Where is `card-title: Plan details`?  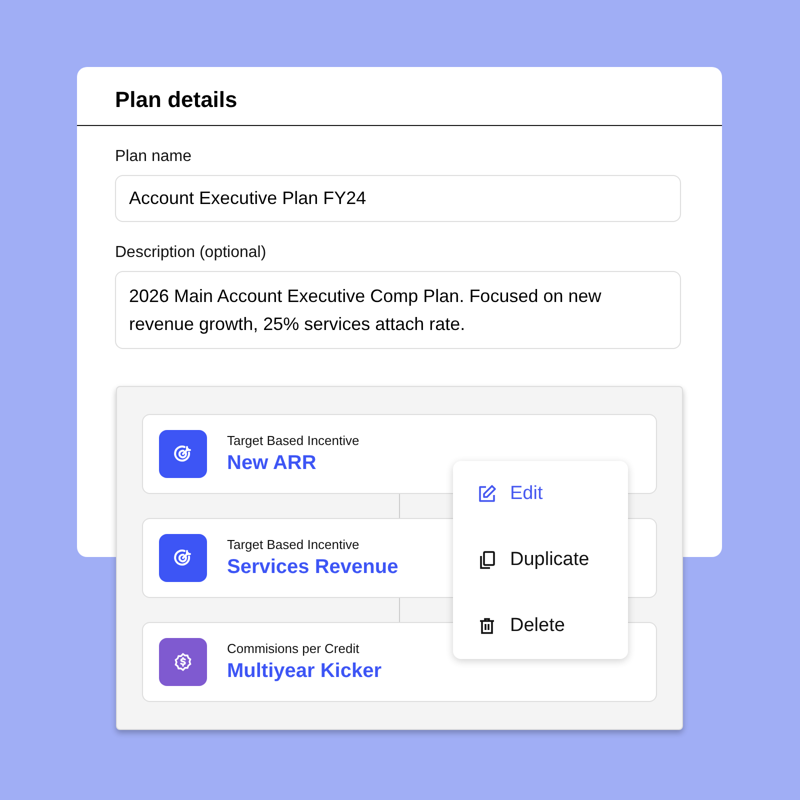 card-title: Plan details is located at coordinates (399, 96).